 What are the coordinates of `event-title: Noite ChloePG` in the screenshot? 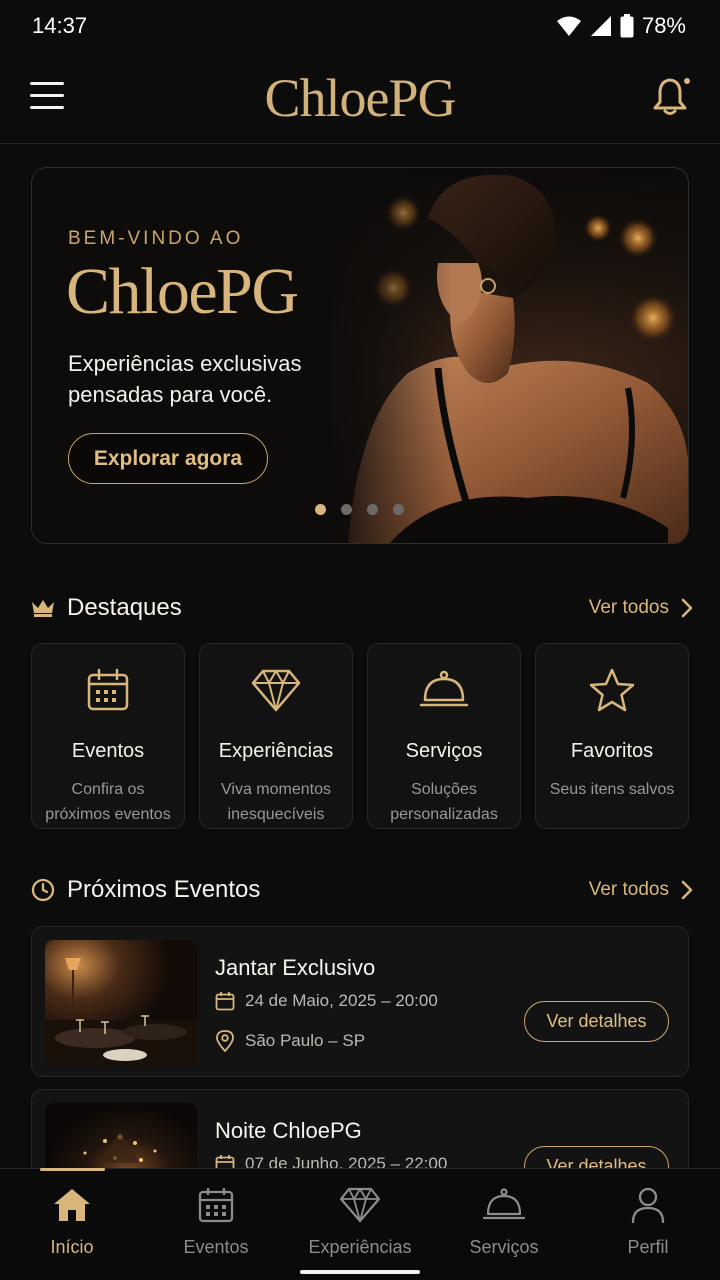 It's located at (288, 1130).